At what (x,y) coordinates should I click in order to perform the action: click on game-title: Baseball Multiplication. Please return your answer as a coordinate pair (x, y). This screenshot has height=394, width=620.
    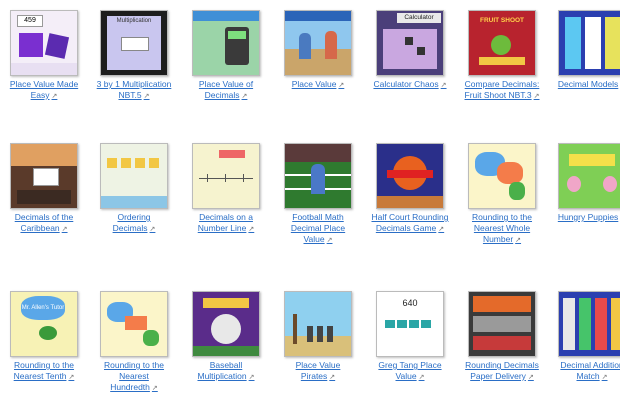
    Looking at the image, I should click on (221, 370).